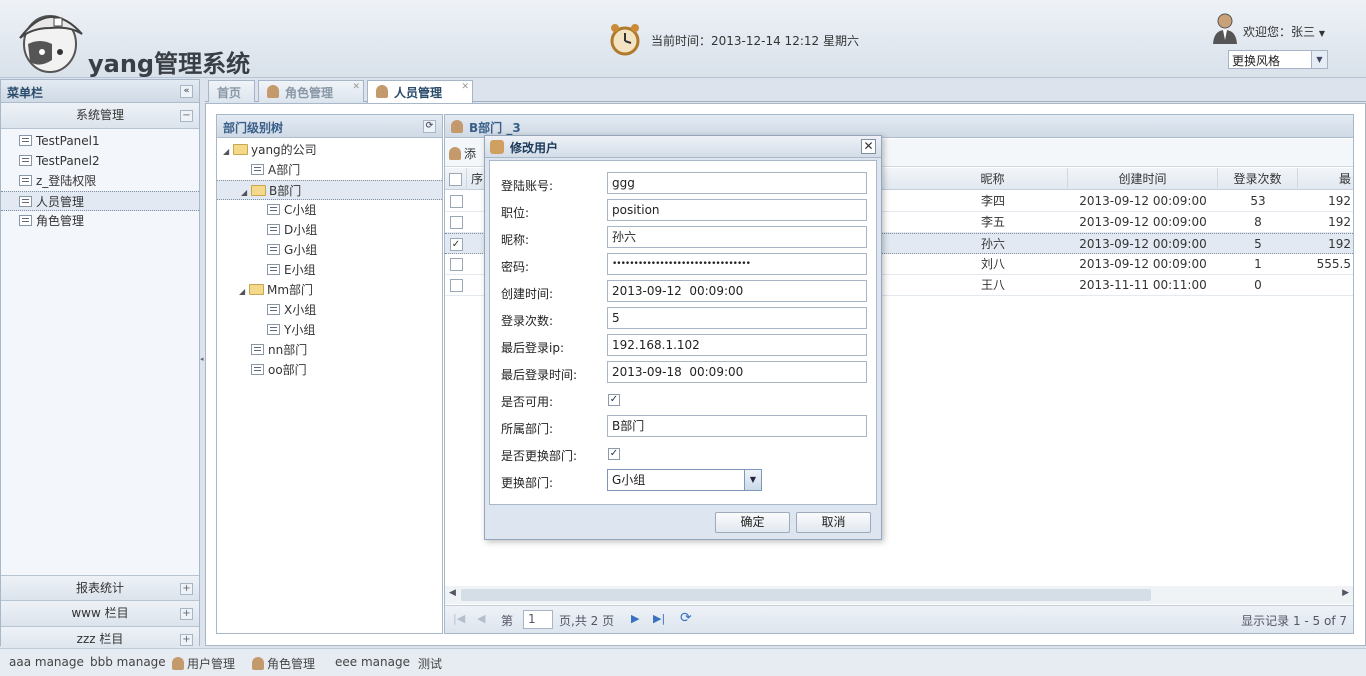  Describe the element at coordinates (128, 662) in the screenshot. I see `footer-link-bbb: bbb manage` at that location.